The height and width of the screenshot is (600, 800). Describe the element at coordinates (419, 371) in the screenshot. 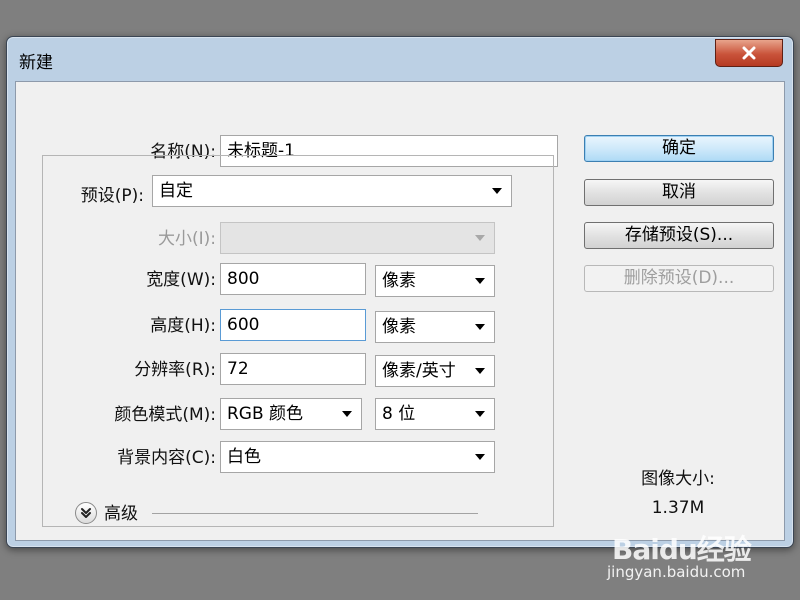

I see `resolution-unit-value: 像素/英寸` at that location.